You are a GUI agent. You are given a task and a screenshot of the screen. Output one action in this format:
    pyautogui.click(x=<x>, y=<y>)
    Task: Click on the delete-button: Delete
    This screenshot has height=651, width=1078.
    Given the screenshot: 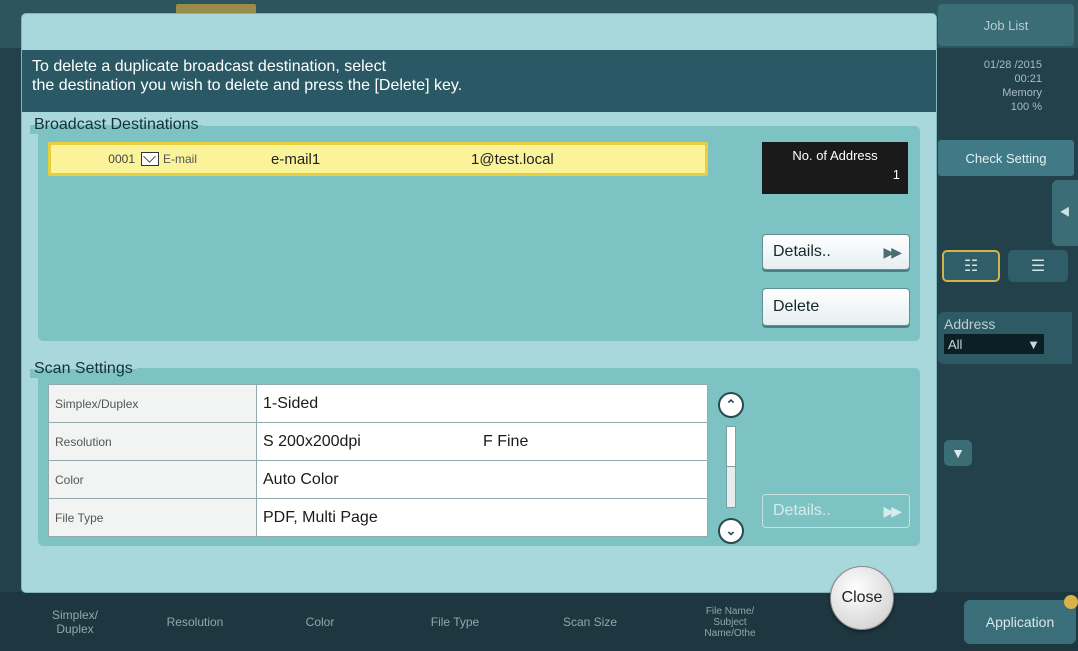 What is the action you would take?
    pyautogui.click(x=836, y=307)
    